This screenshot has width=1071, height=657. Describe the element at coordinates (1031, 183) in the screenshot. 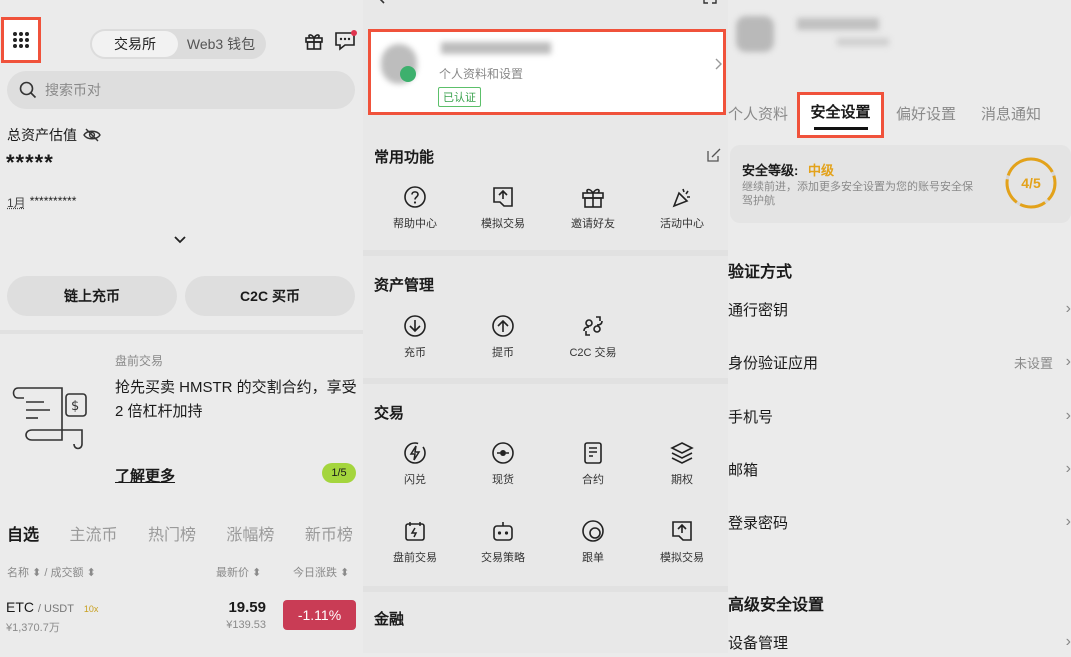

I see `score-text: 4/5` at that location.